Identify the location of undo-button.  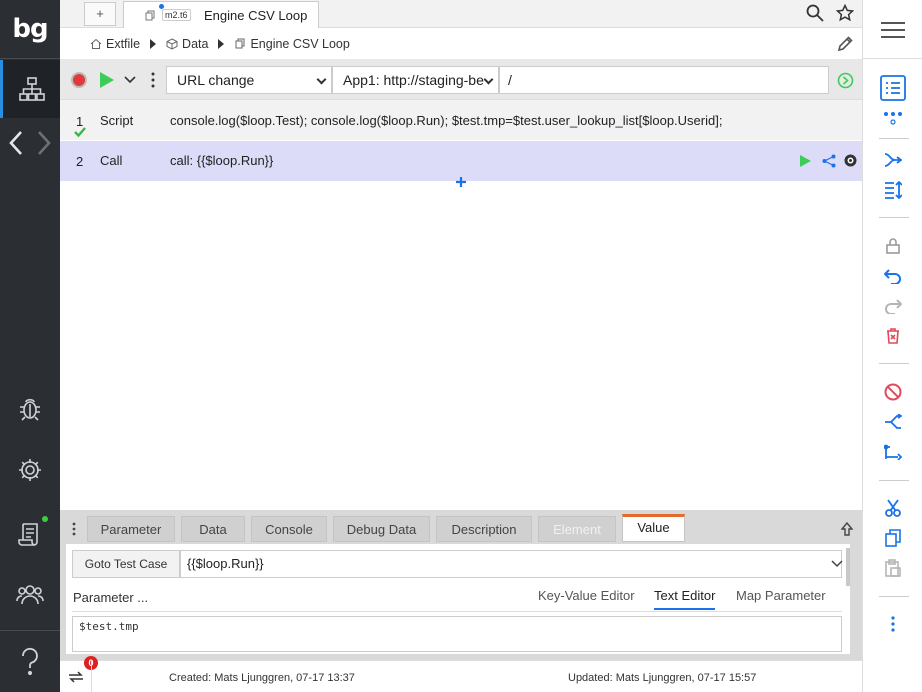
(892, 276).